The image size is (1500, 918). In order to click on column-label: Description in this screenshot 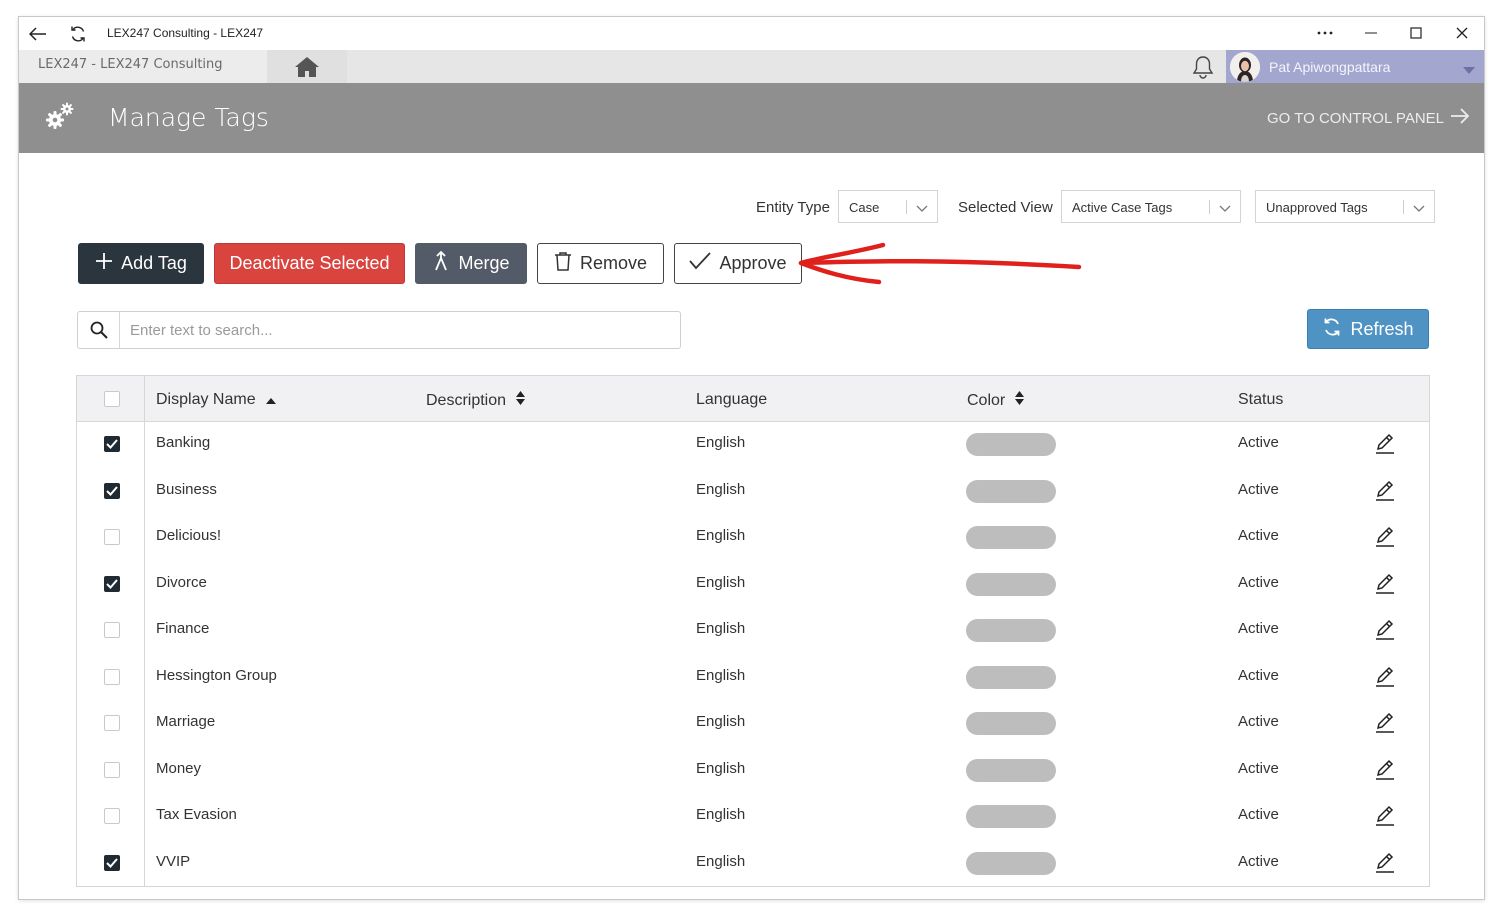, I will do `click(466, 400)`.